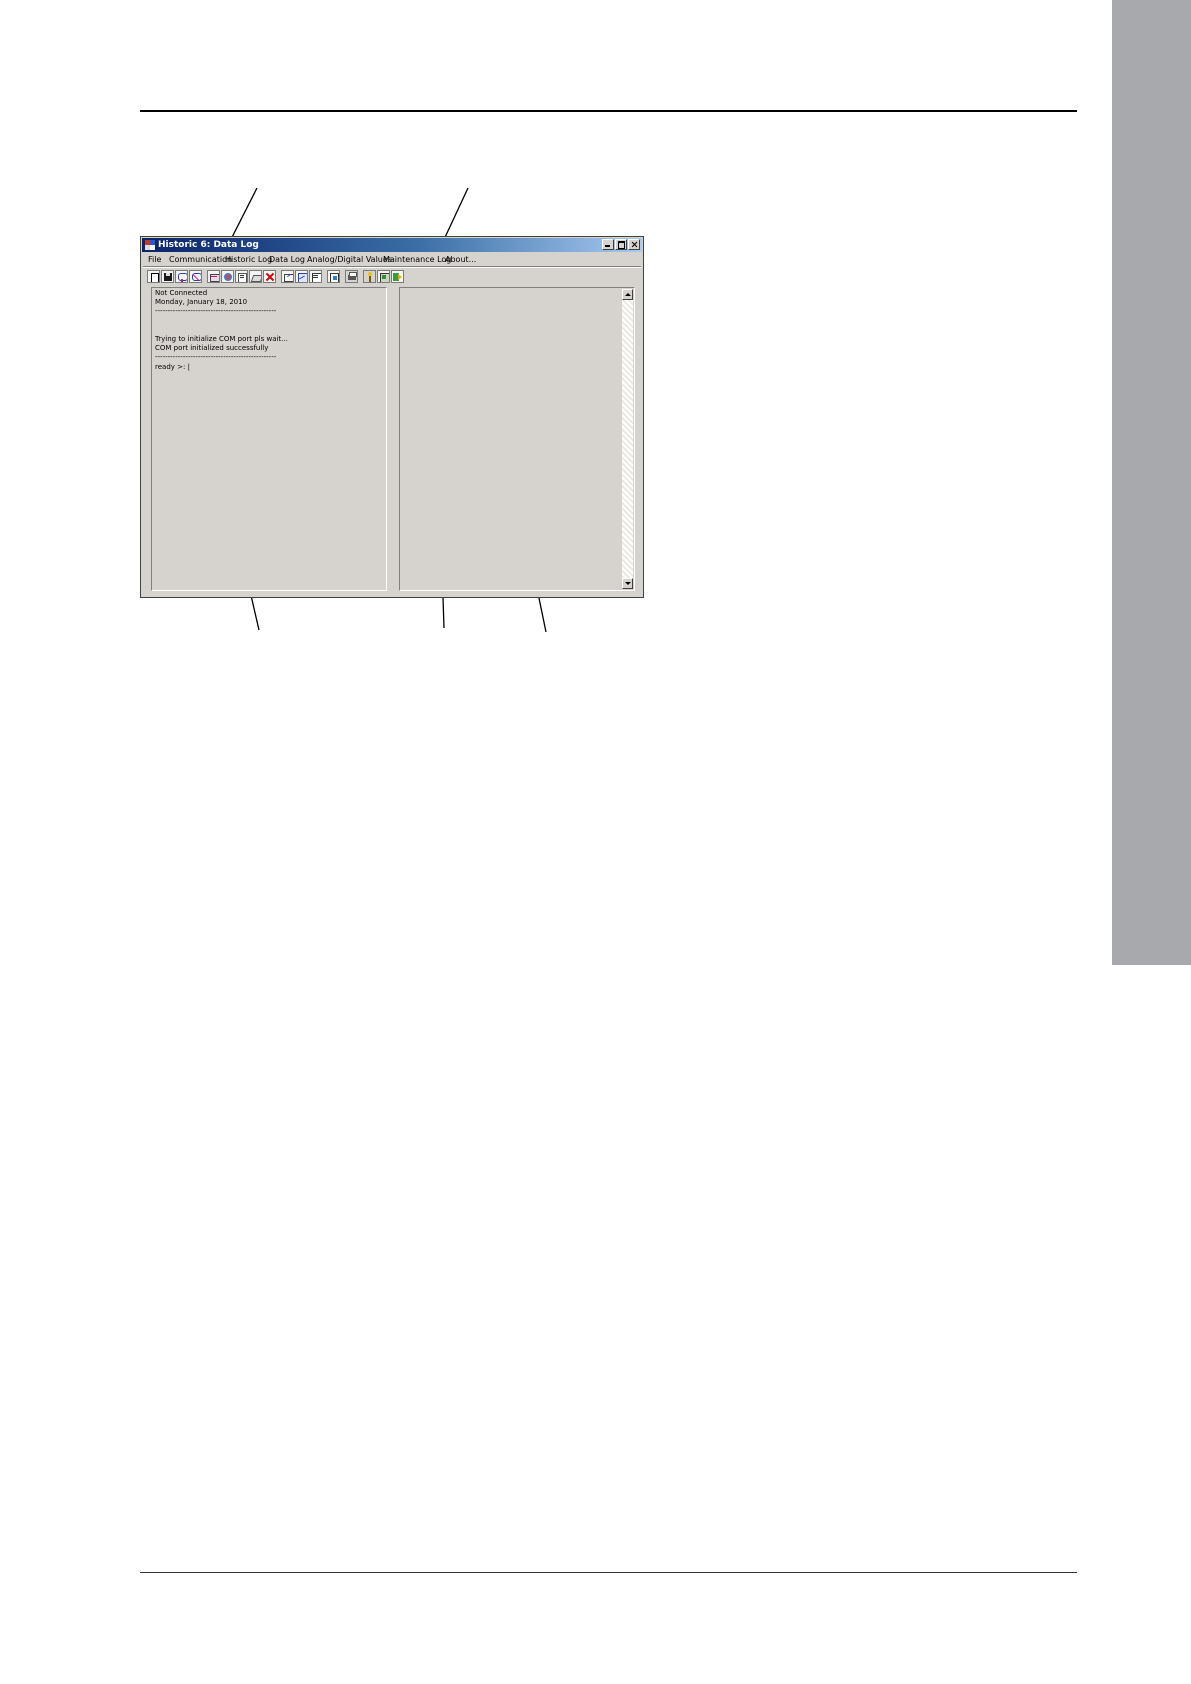 The height and width of the screenshot is (1684, 1191). Describe the element at coordinates (212, 348) in the screenshot. I see `console-line: COM port initialized successfully` at that location.